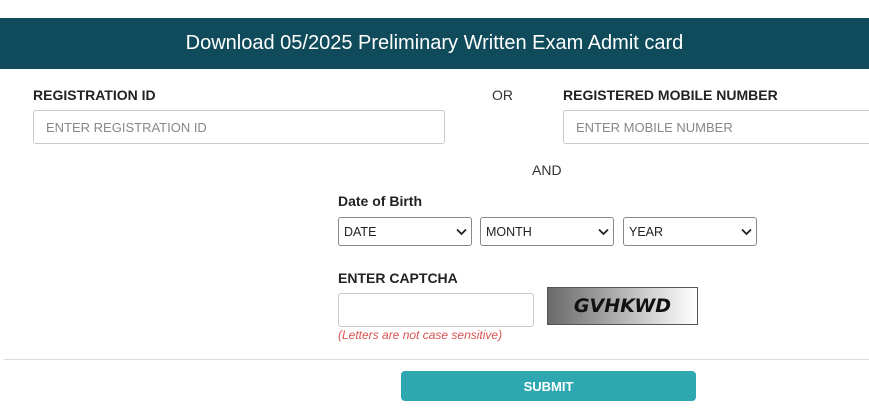 The height and width of the screenshot is (418, 869). I want to click on dob-day-select: DATE, so click(405, 231).